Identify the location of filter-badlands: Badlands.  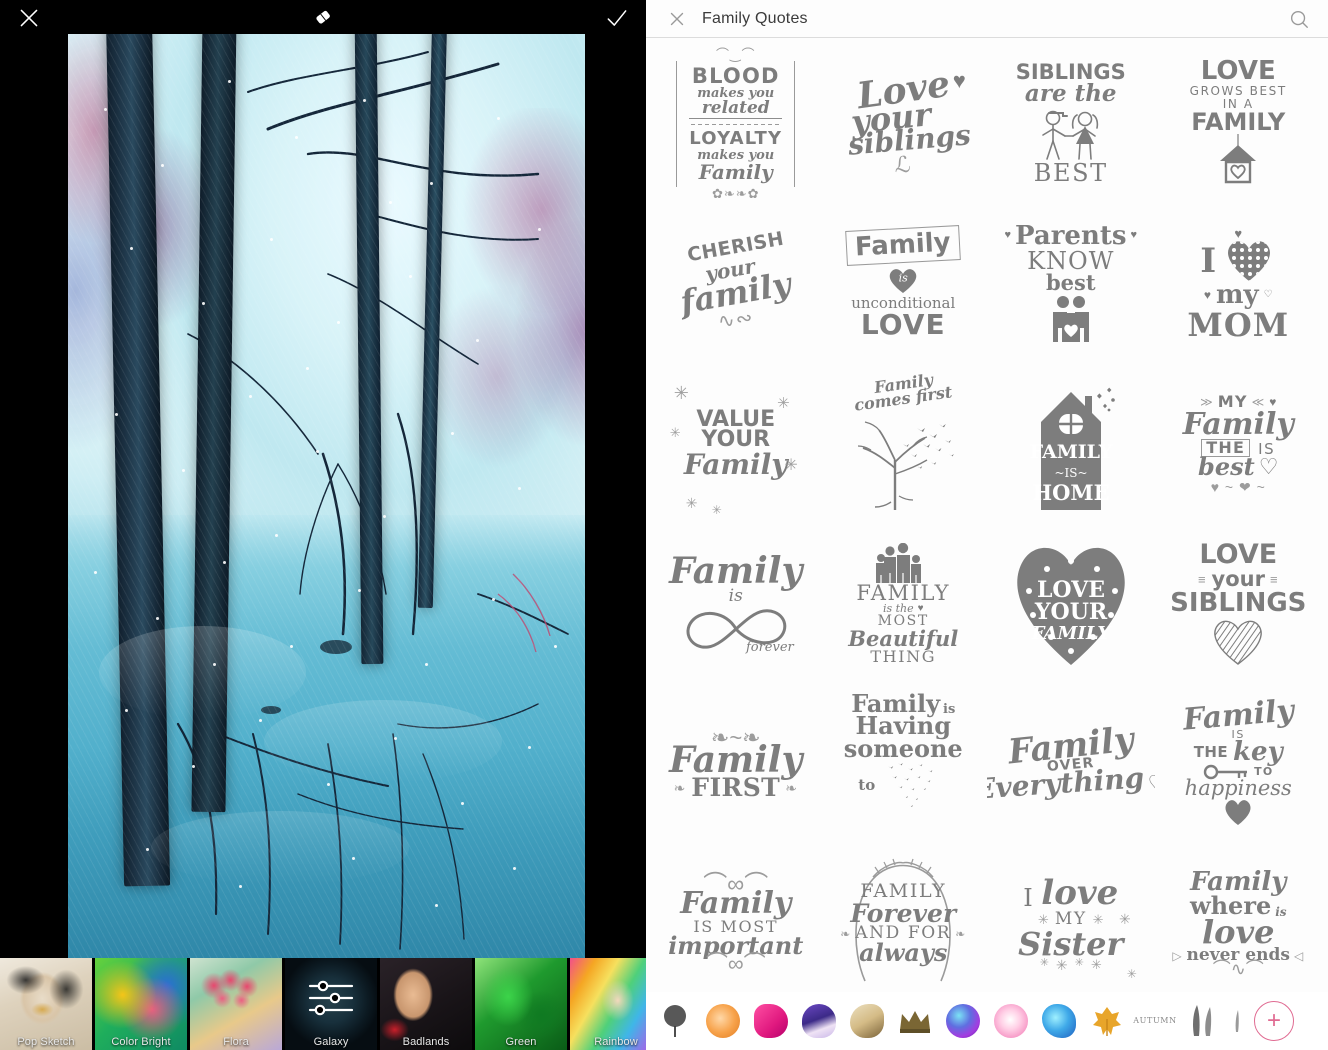
(426, 1004).